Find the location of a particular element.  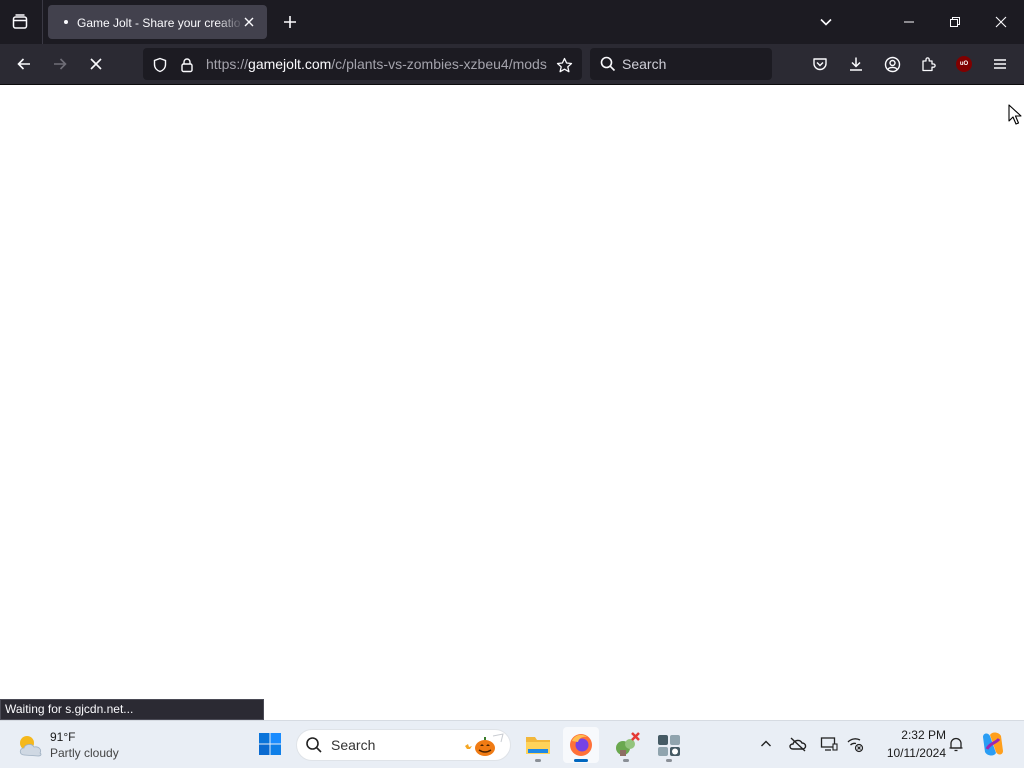

notifications-button is located at coordinates (956, 744).